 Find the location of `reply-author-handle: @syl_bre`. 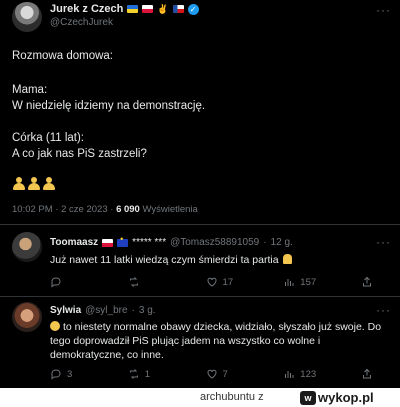

reply-author-handle: @syl_bre is located at coordinates (106, 310).